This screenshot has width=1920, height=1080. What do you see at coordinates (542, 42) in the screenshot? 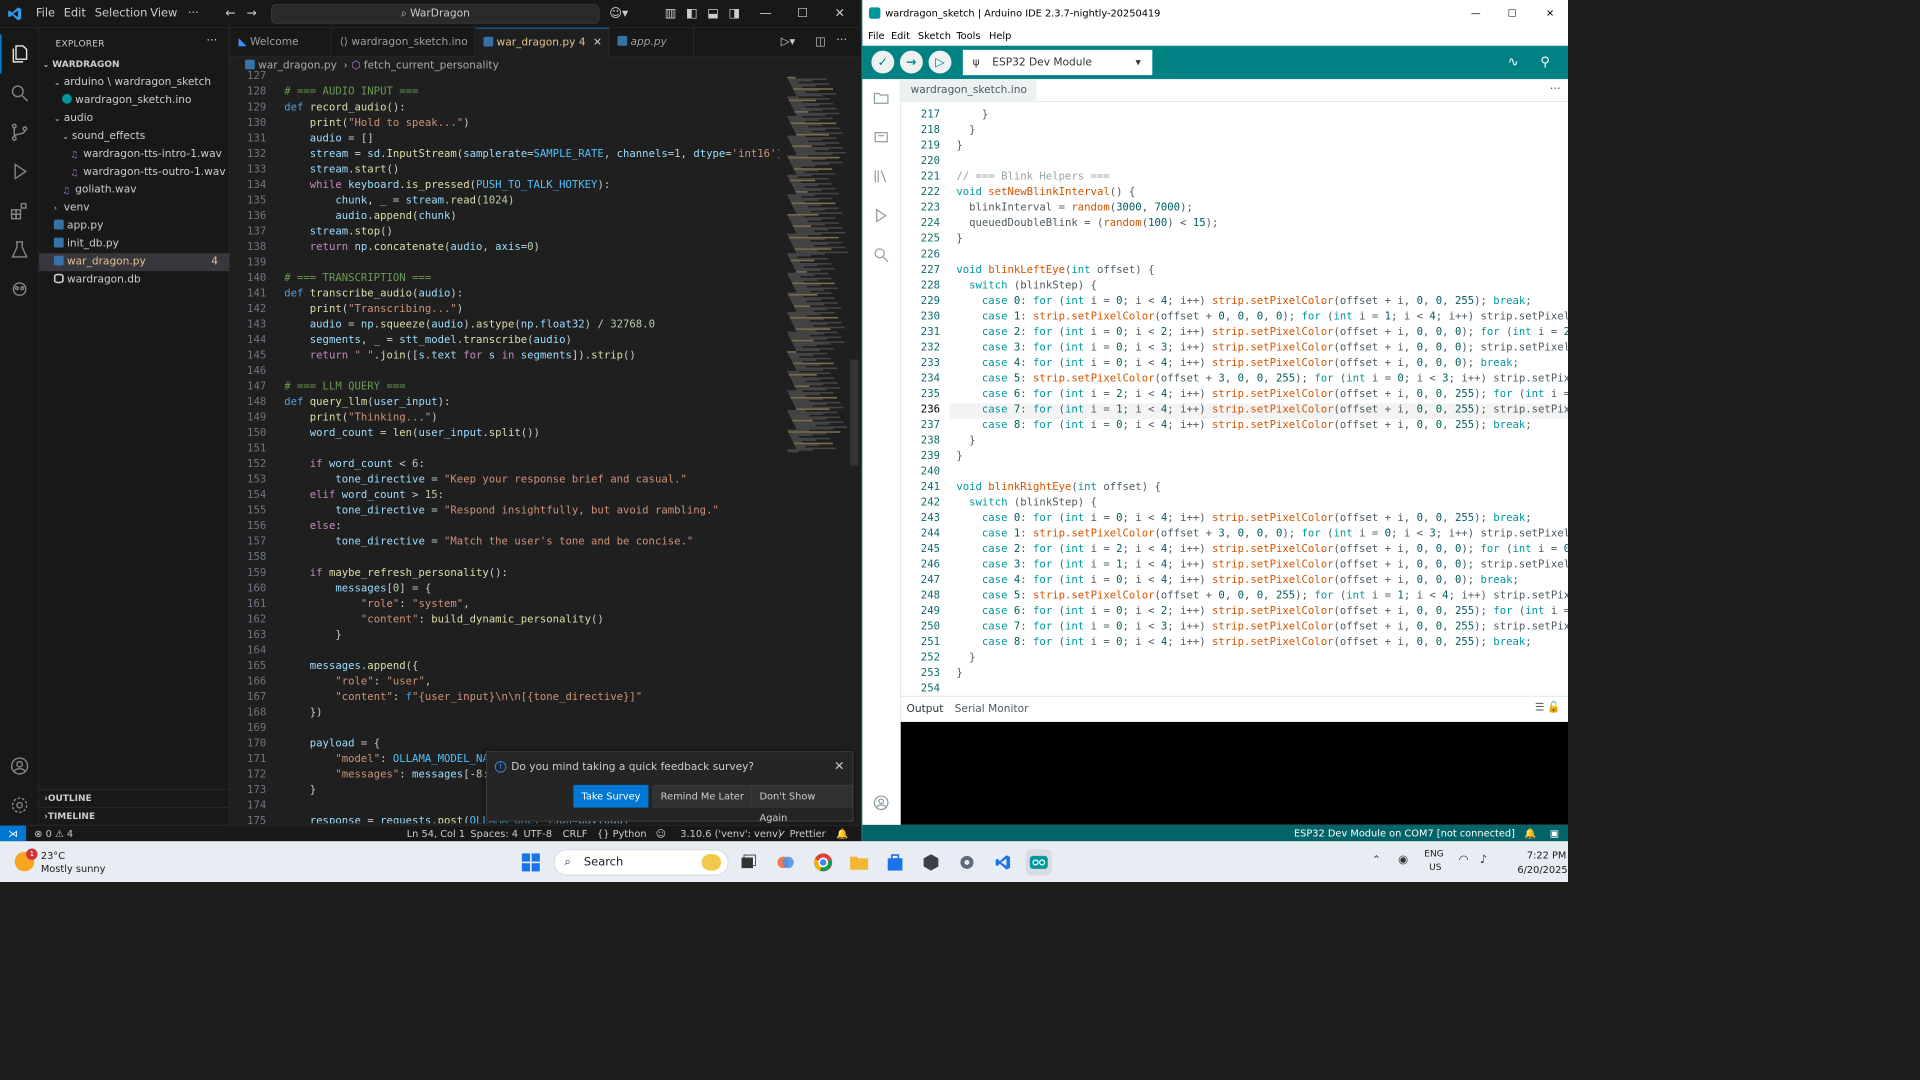
I see `tab-war-dragon-py: war_dragon.py 4 ✕` at bounding box center [542, 42].